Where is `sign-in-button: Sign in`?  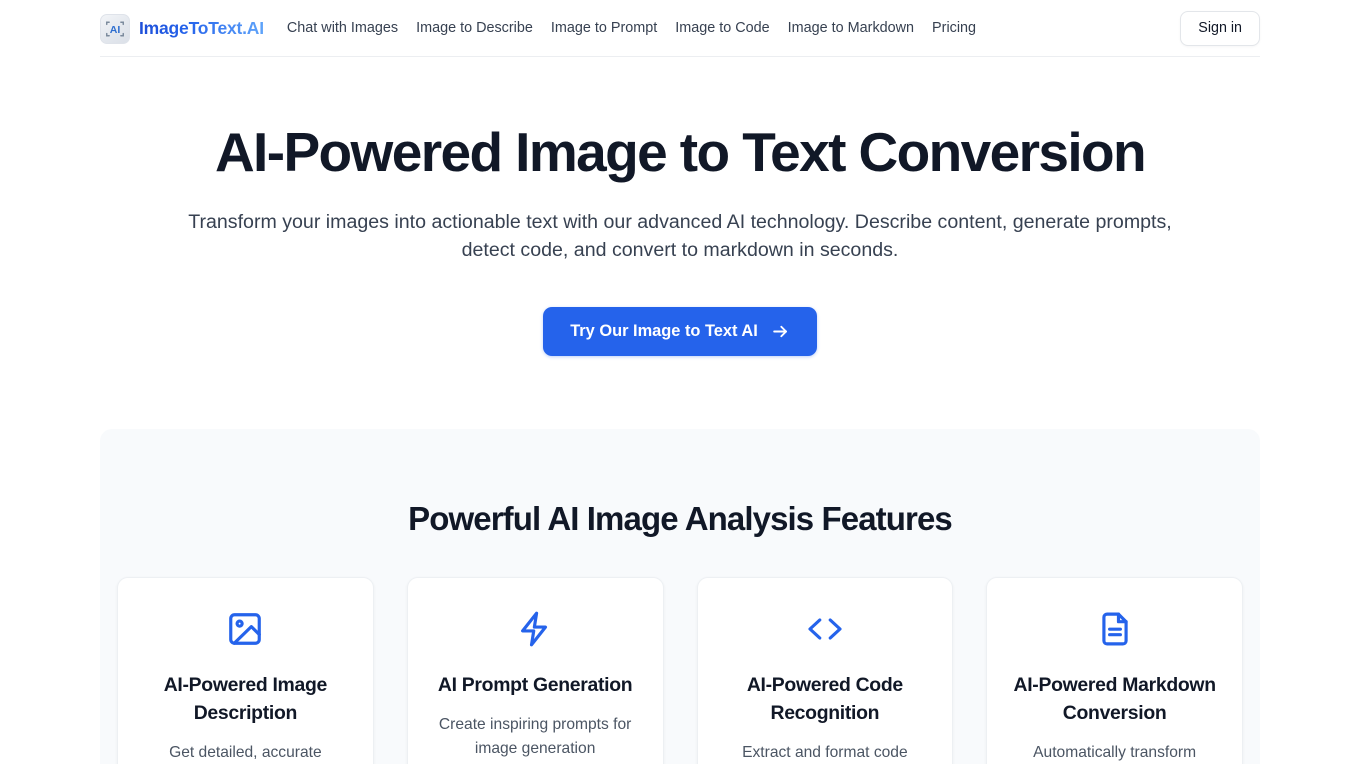 sign-in-button: Sign in is located at coordinates (1220, 28).